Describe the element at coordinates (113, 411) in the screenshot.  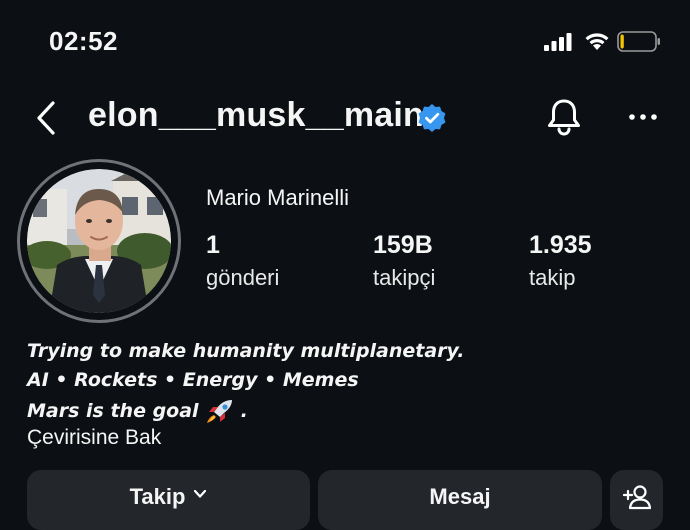
I see `bio-line-3-text: Mars is the goal` at that location.